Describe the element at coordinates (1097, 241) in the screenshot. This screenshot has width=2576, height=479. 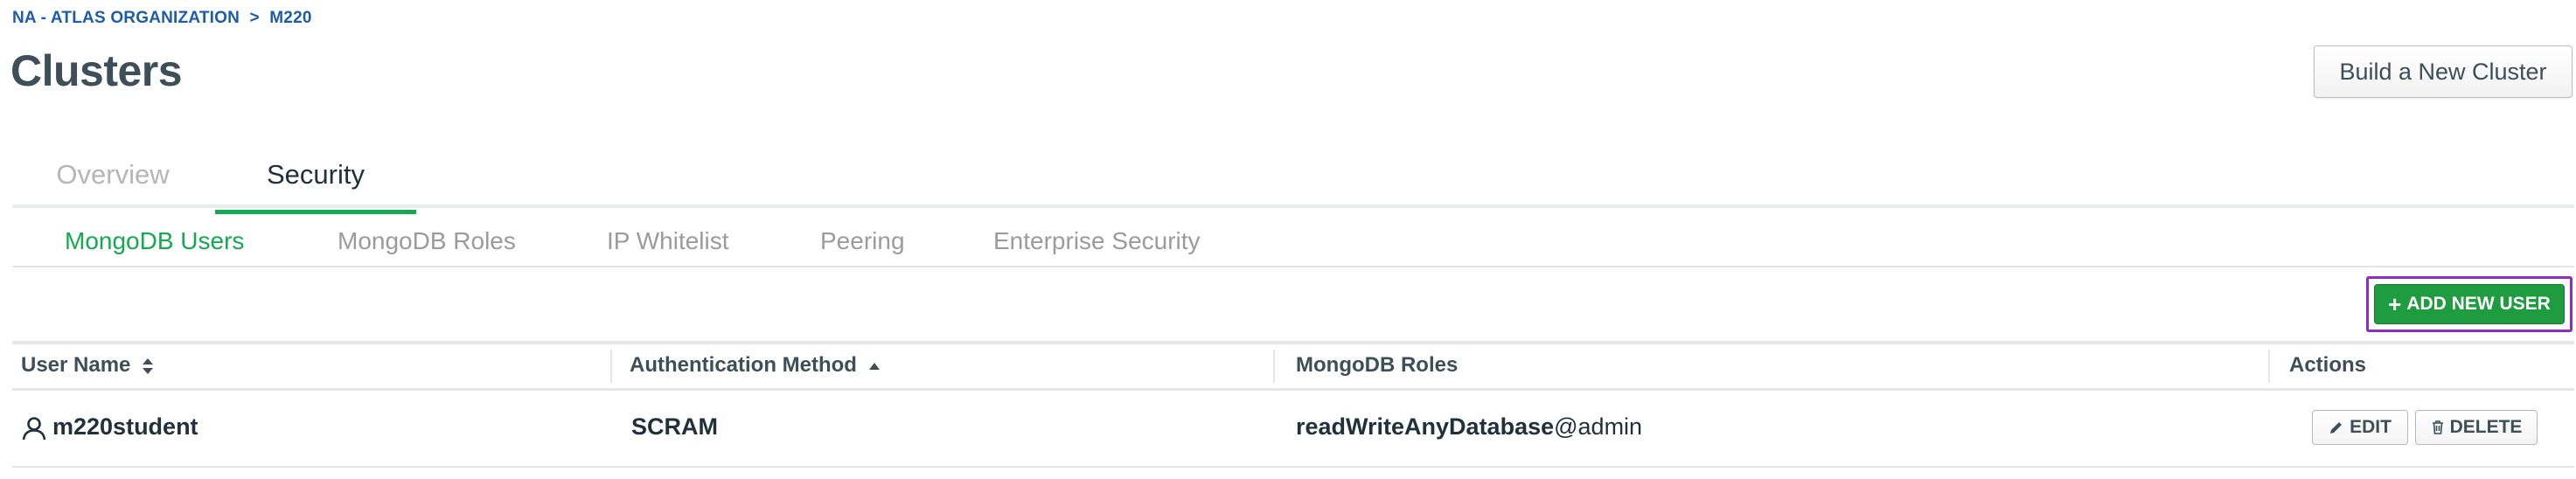
I see `subtab-enterprise-security: Enterprise Security` at that location.